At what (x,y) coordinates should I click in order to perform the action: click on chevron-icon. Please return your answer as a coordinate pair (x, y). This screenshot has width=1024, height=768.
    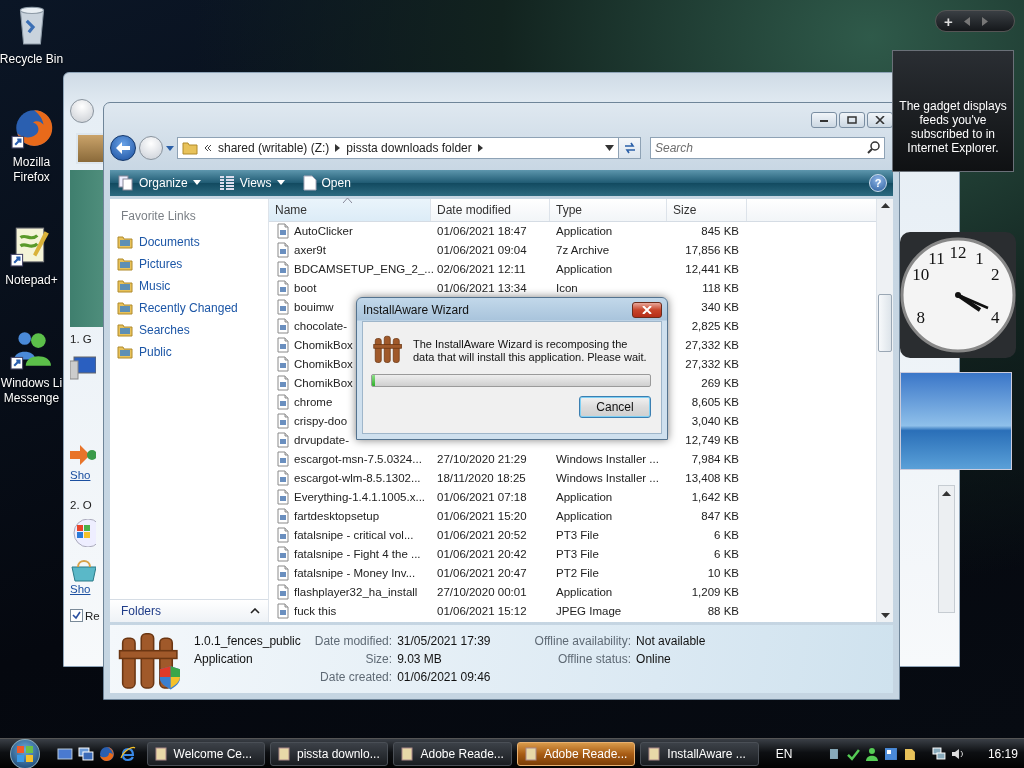
    Looking at the image, I should click on (208, 147).